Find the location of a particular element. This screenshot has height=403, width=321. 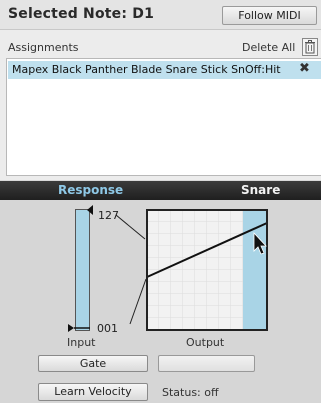

assignments-label: Assignments is located at coordinates (43, 47).